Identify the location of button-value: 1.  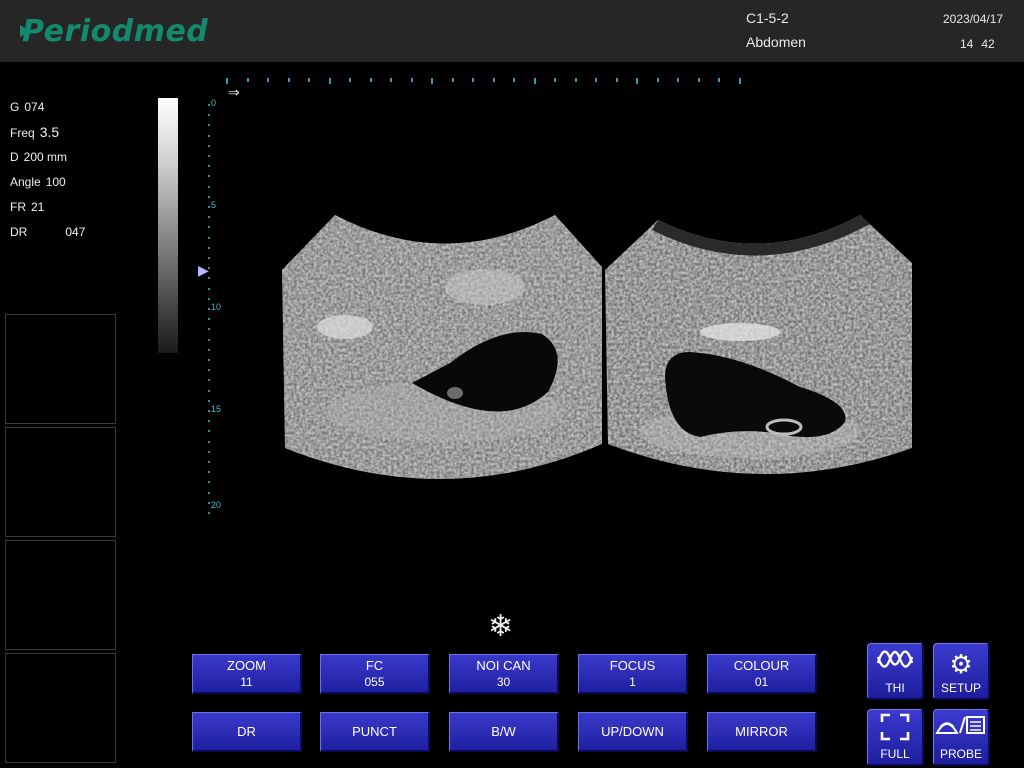
(632, 682).